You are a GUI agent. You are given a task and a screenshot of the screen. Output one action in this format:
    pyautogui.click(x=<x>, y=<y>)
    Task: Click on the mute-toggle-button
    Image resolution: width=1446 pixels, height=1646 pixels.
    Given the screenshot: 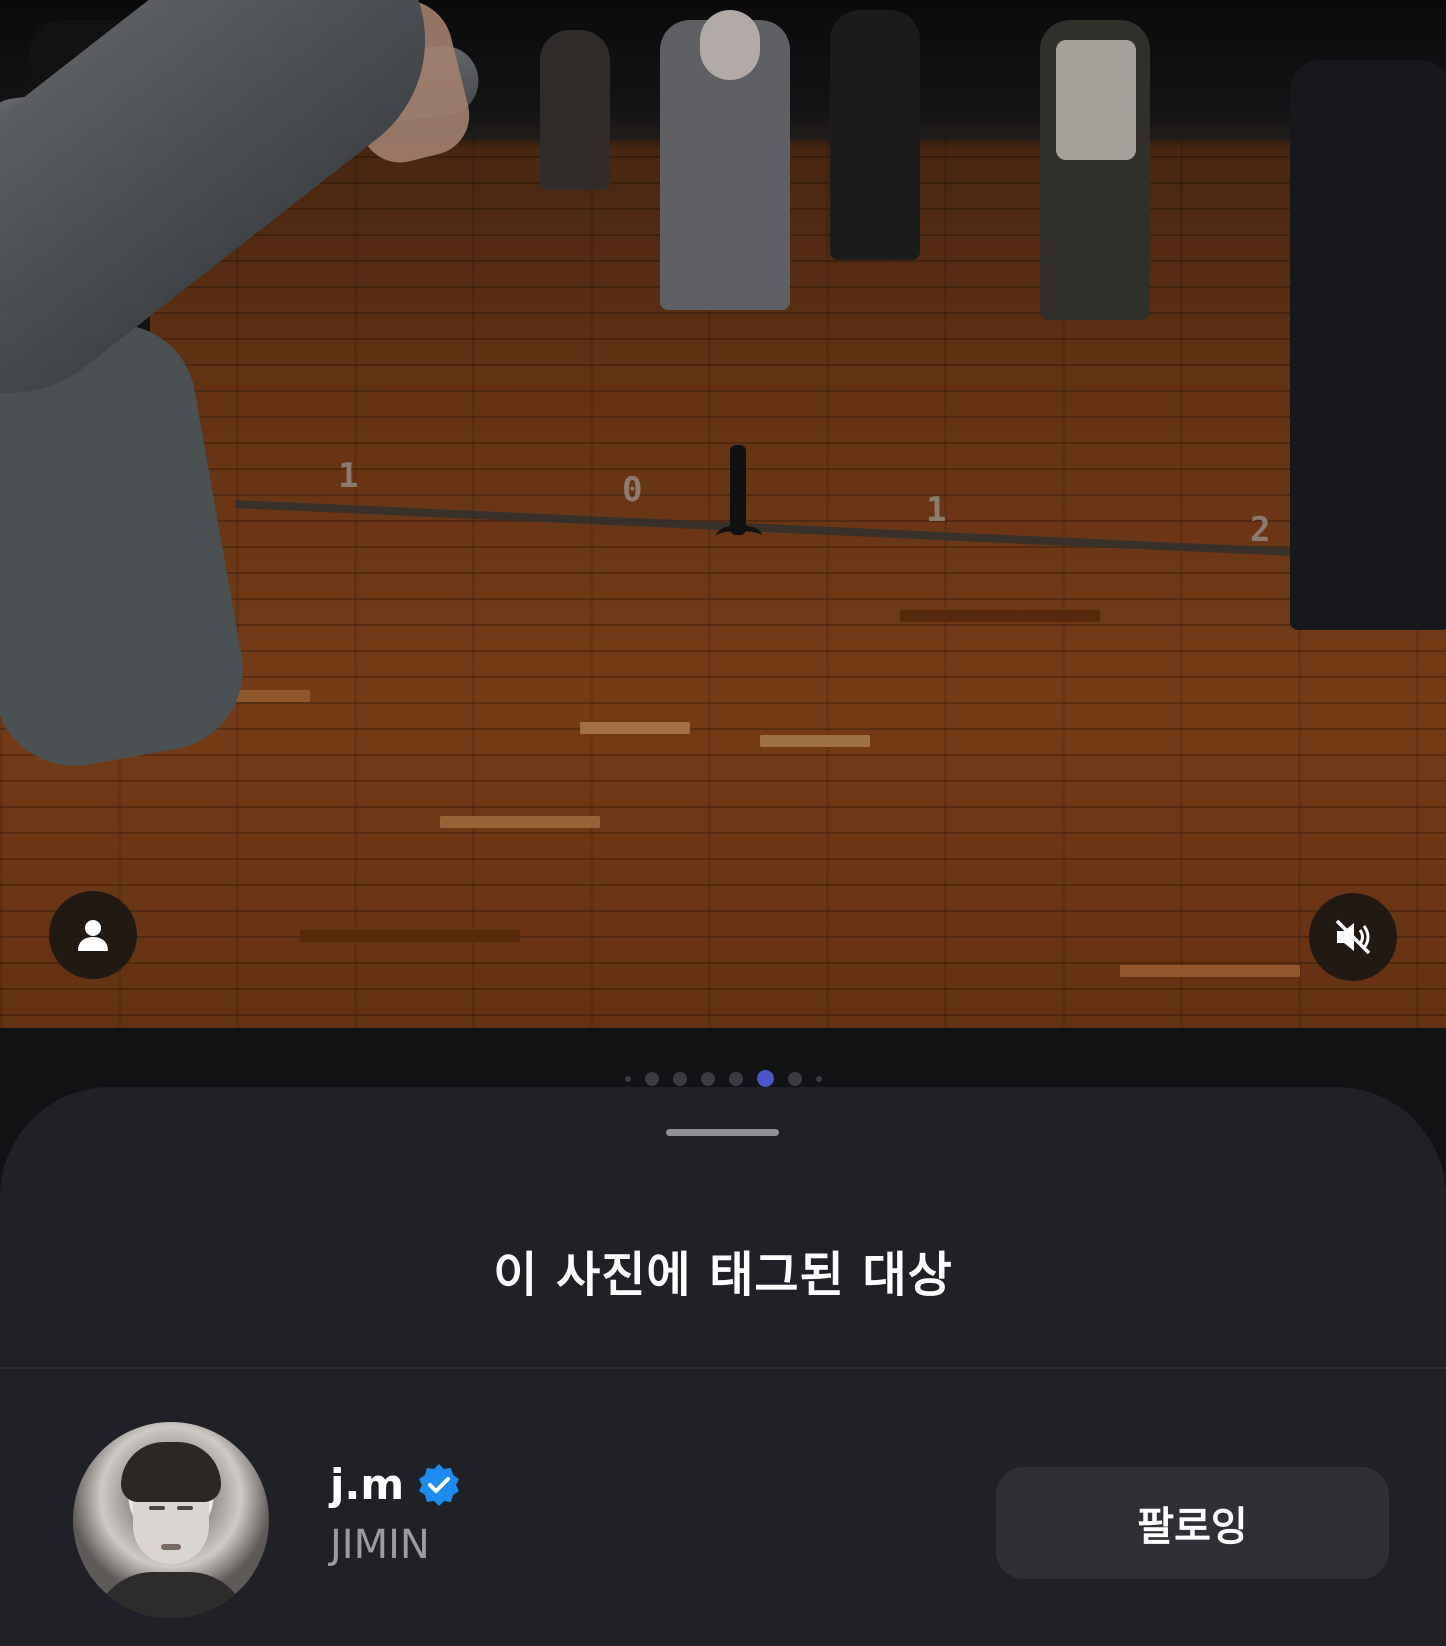 What is the action you would take?
    pyautogui.click(x=1353, y=937)
    